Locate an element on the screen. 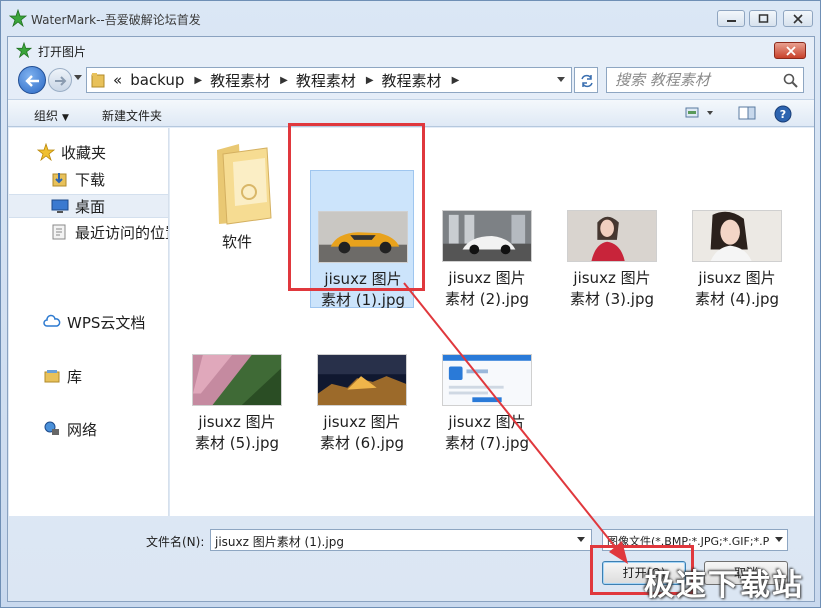  site-watermark: 极速下载站 is located at coordinates (724, 585).